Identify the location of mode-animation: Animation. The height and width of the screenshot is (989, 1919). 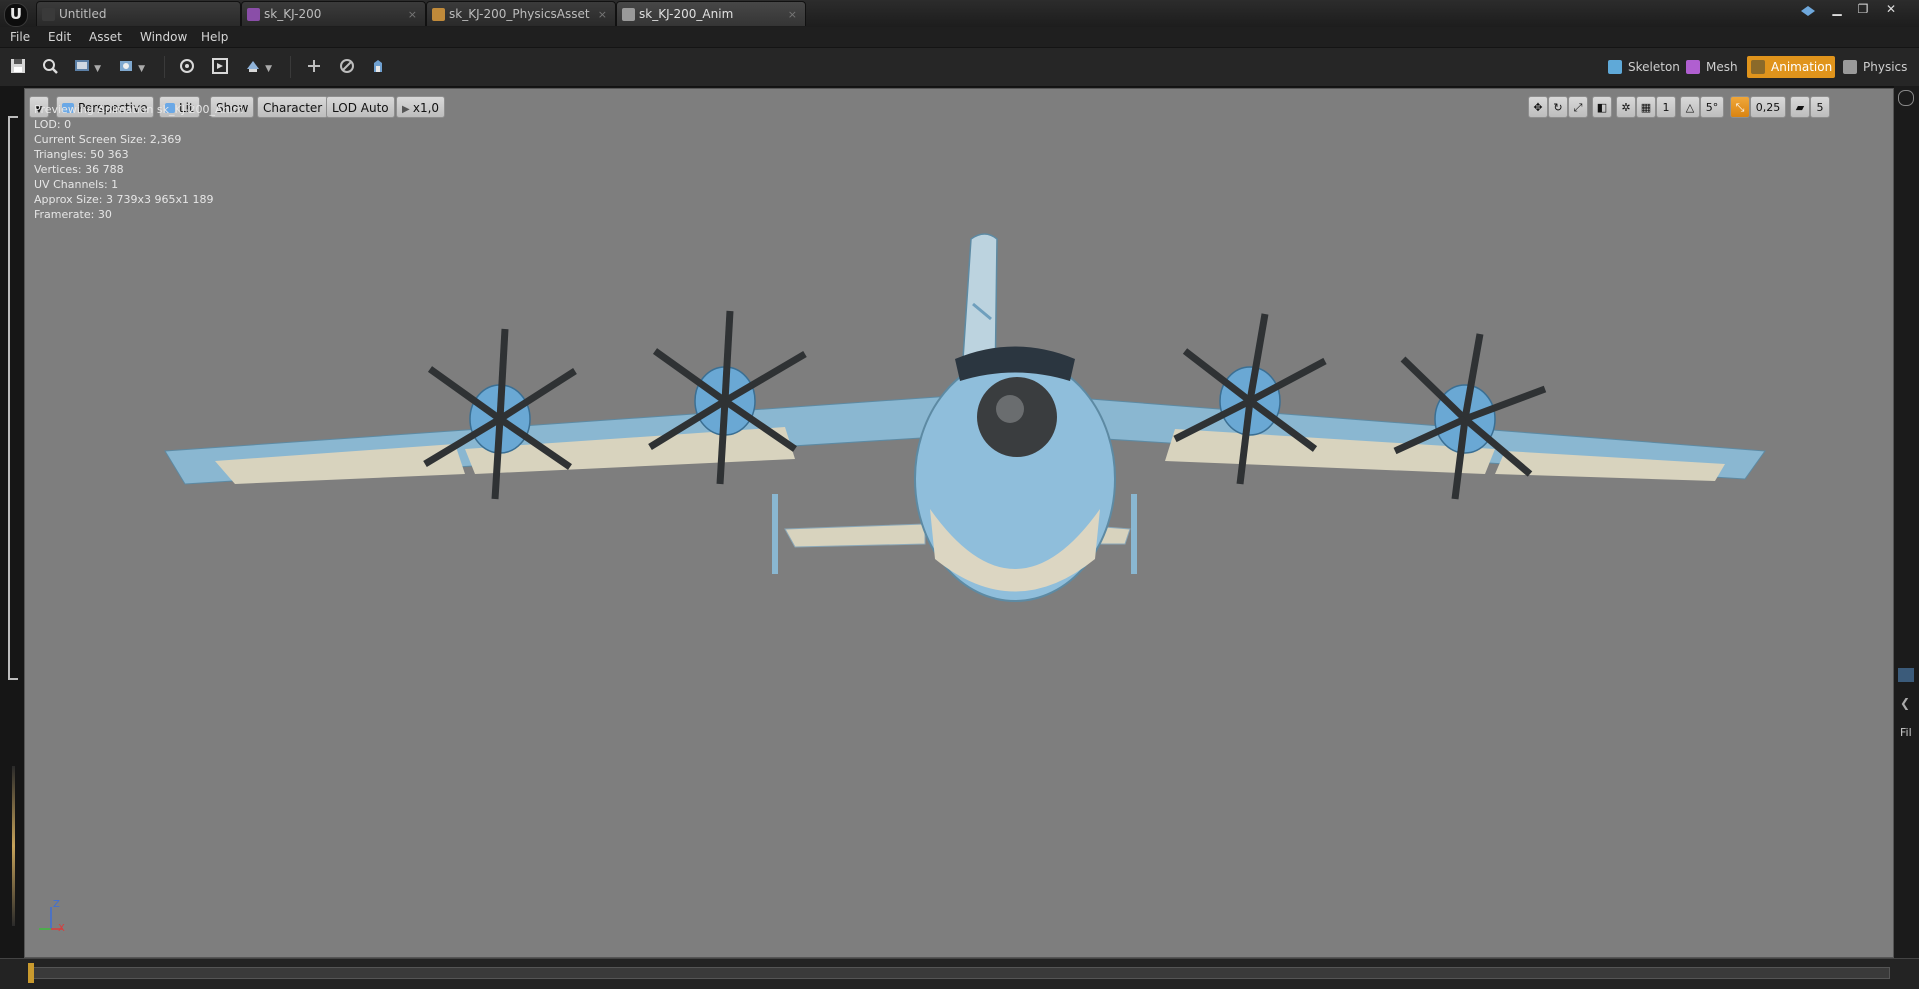
(1791, 67).